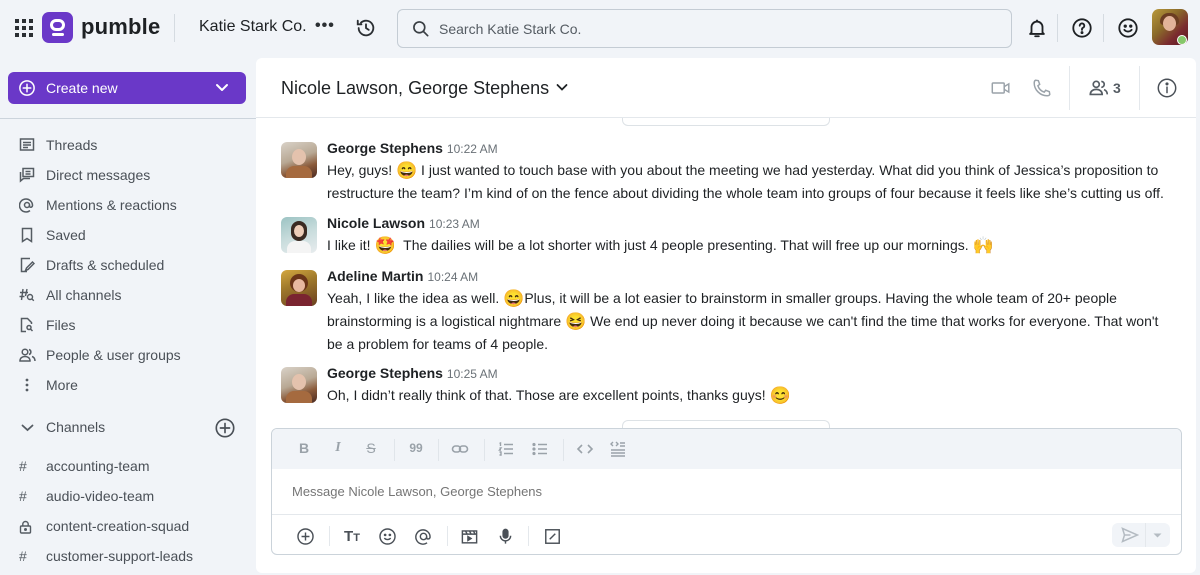  What do you see at coordinates (82, 88) in the screenshot?
I see `create-new-label: Create new` at bounding box center [82, 88].